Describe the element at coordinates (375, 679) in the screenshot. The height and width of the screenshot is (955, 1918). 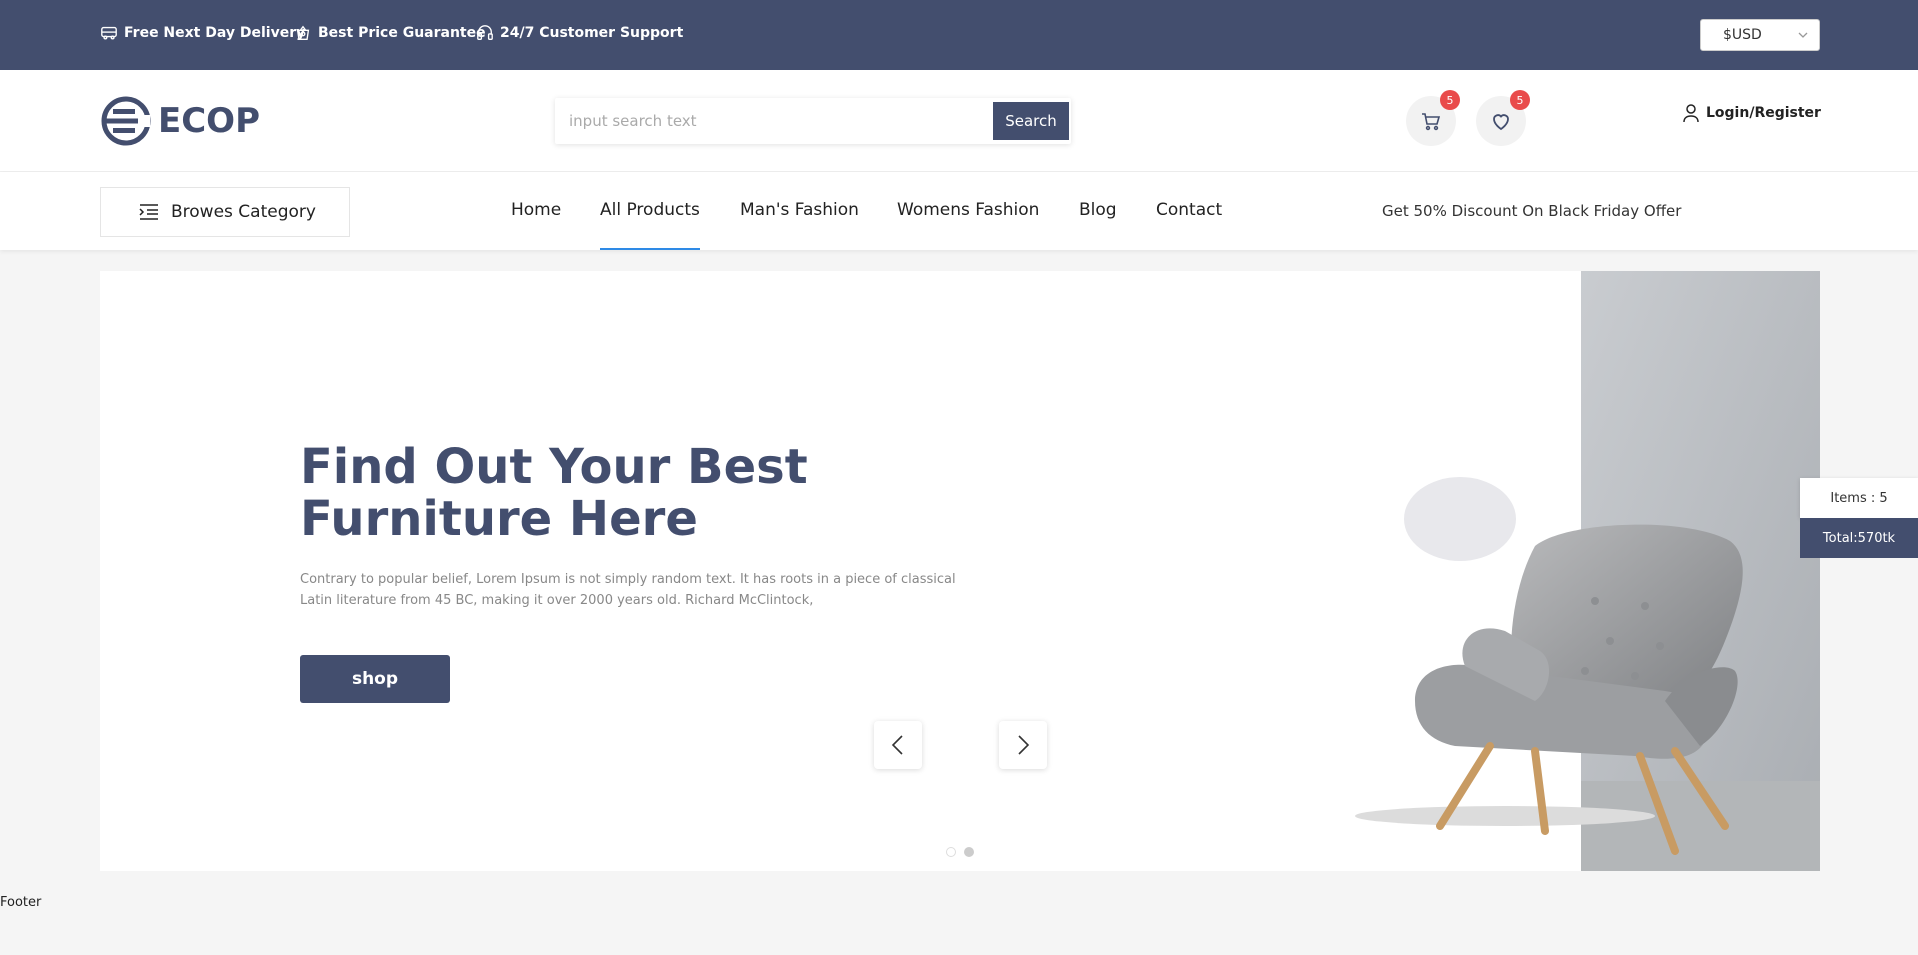
I see `shop-button: shop` at that location.